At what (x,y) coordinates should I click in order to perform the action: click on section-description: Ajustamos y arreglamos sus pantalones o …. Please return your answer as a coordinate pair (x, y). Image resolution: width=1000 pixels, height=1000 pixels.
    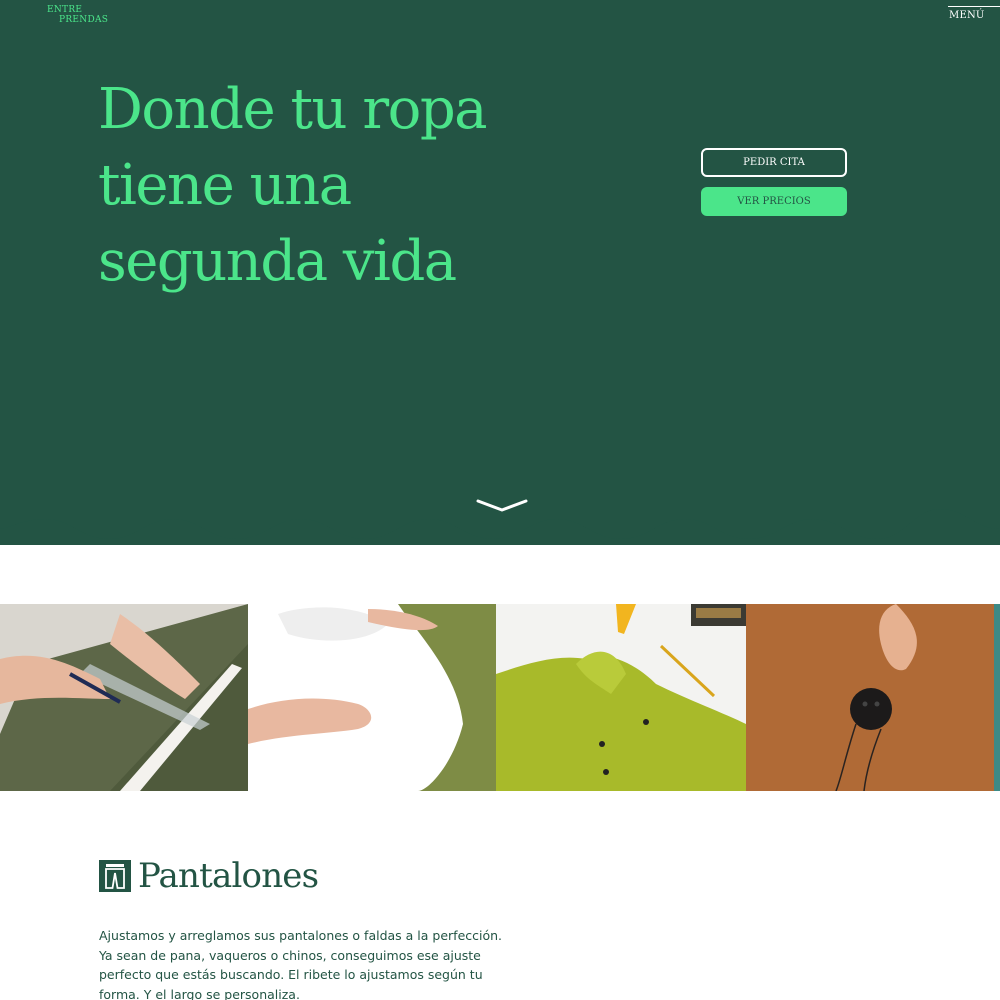
    Looking at the image, I should click on (301, 964).